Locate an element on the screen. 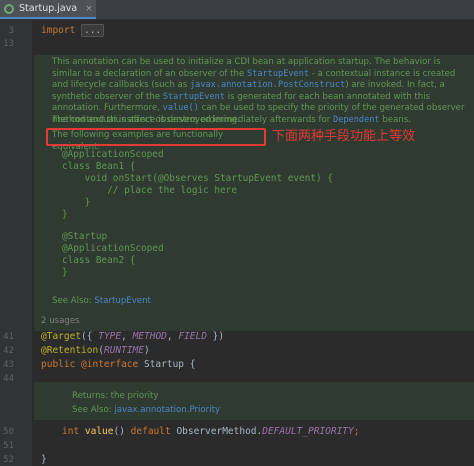  example2-line: @Startup is located at coordinates (85, 236).